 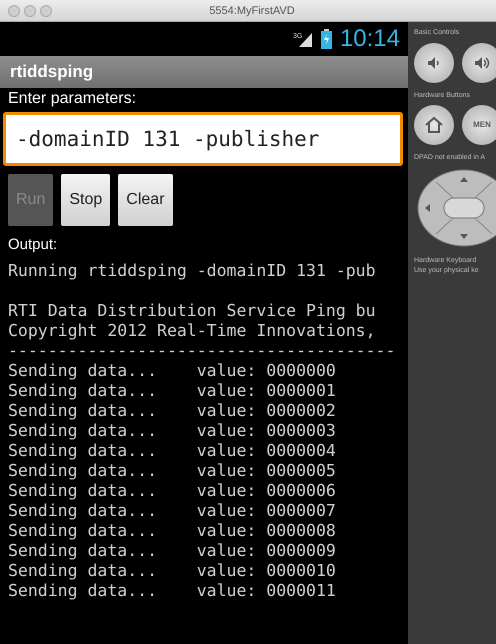 I want to click on output-line: Sending data... value: 0000002, so click(x=172, y=410).